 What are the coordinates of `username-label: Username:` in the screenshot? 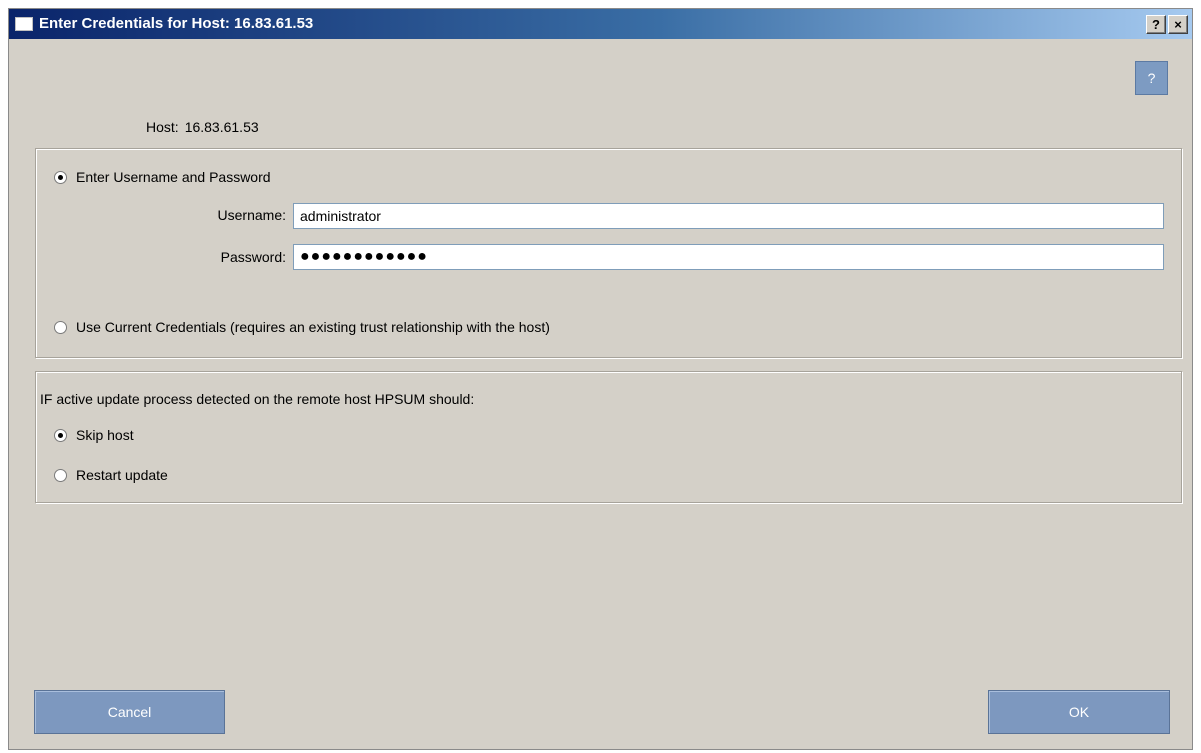 It's located at (251, 215).